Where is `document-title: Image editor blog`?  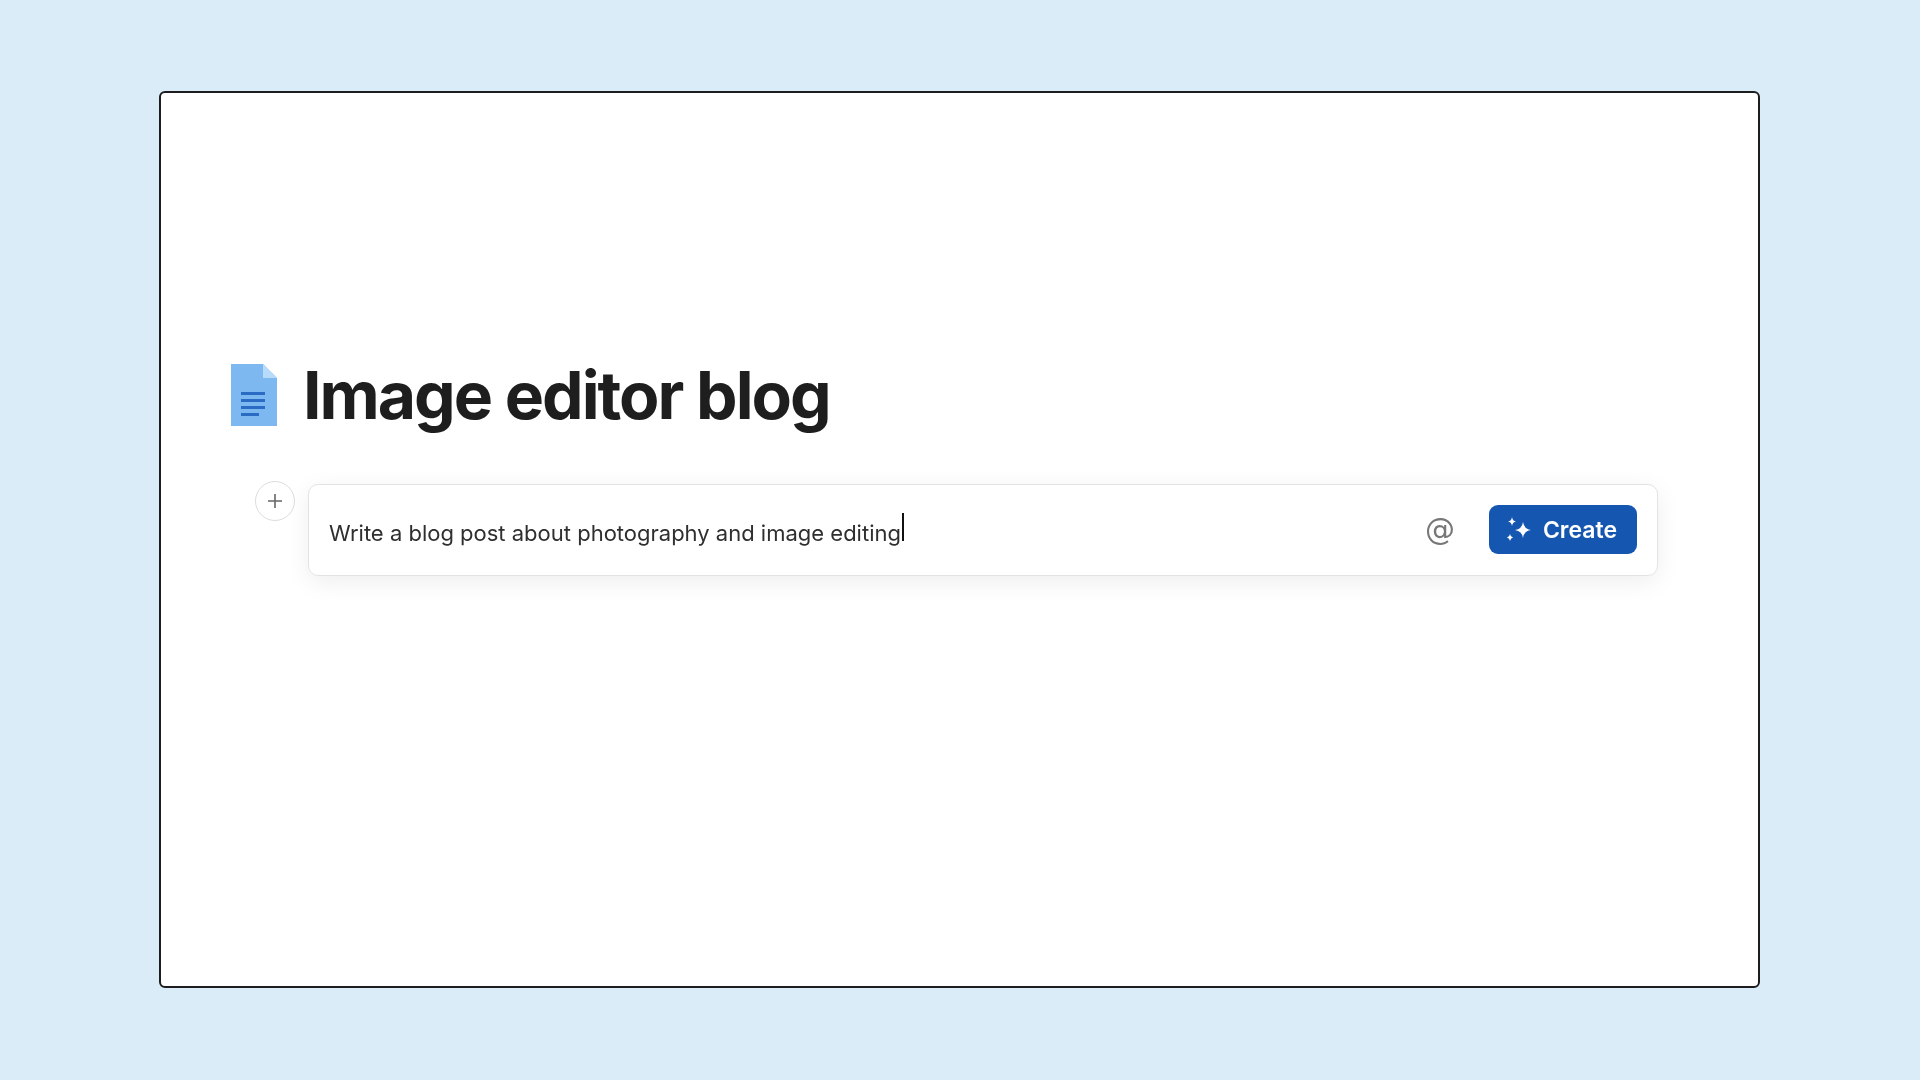
document-title: Image editor blog is located at coordinates (566, 395).